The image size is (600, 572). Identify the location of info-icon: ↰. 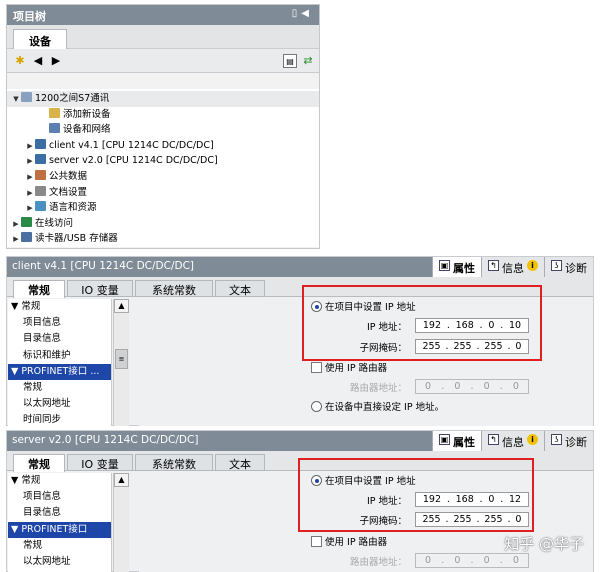
(493, 439).